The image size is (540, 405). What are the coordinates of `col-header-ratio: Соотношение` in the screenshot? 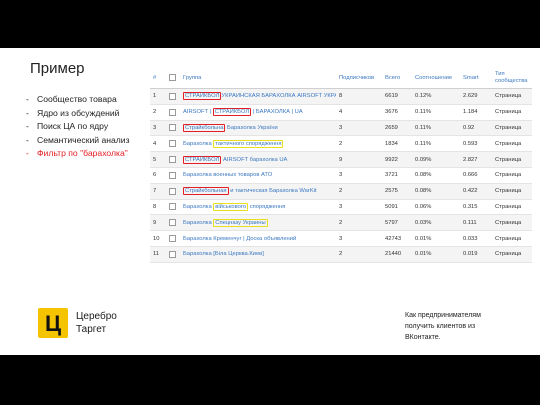 It's located at (436, 78).